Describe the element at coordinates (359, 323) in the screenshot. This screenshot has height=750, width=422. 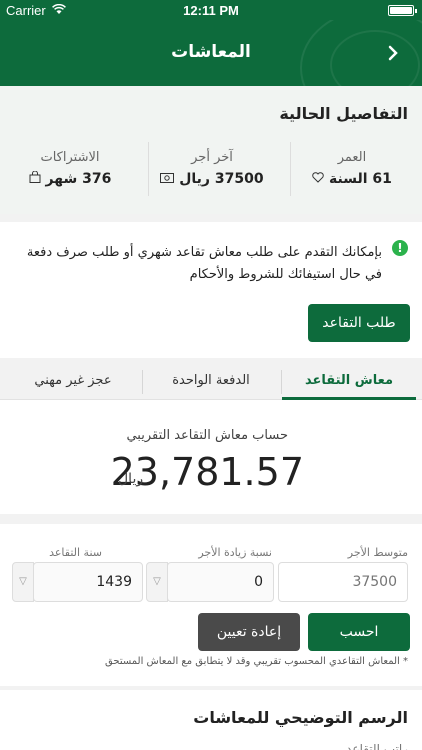
I see `request-retirement-button: طلب التقاعد` at that location.